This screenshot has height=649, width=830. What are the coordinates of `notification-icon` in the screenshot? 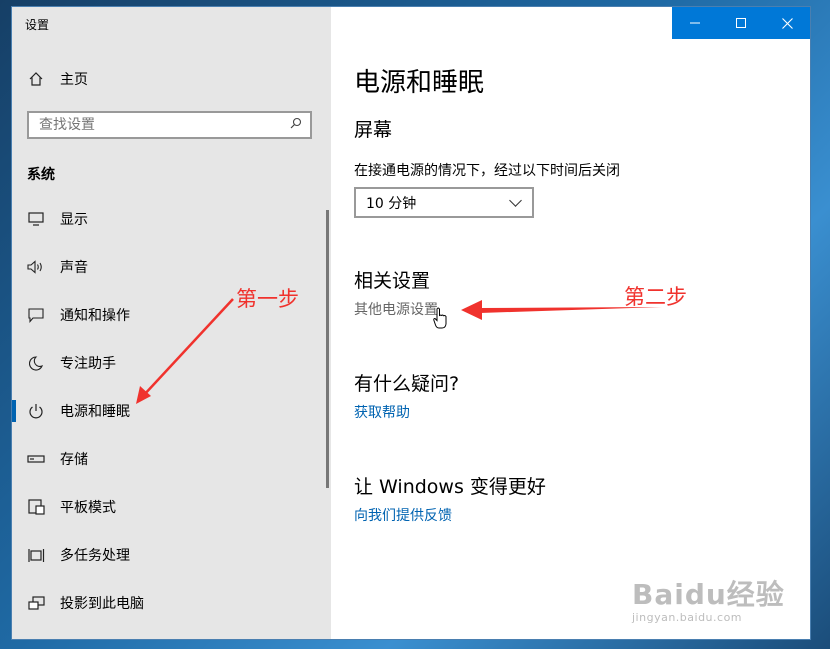 It's located at (36, 315).